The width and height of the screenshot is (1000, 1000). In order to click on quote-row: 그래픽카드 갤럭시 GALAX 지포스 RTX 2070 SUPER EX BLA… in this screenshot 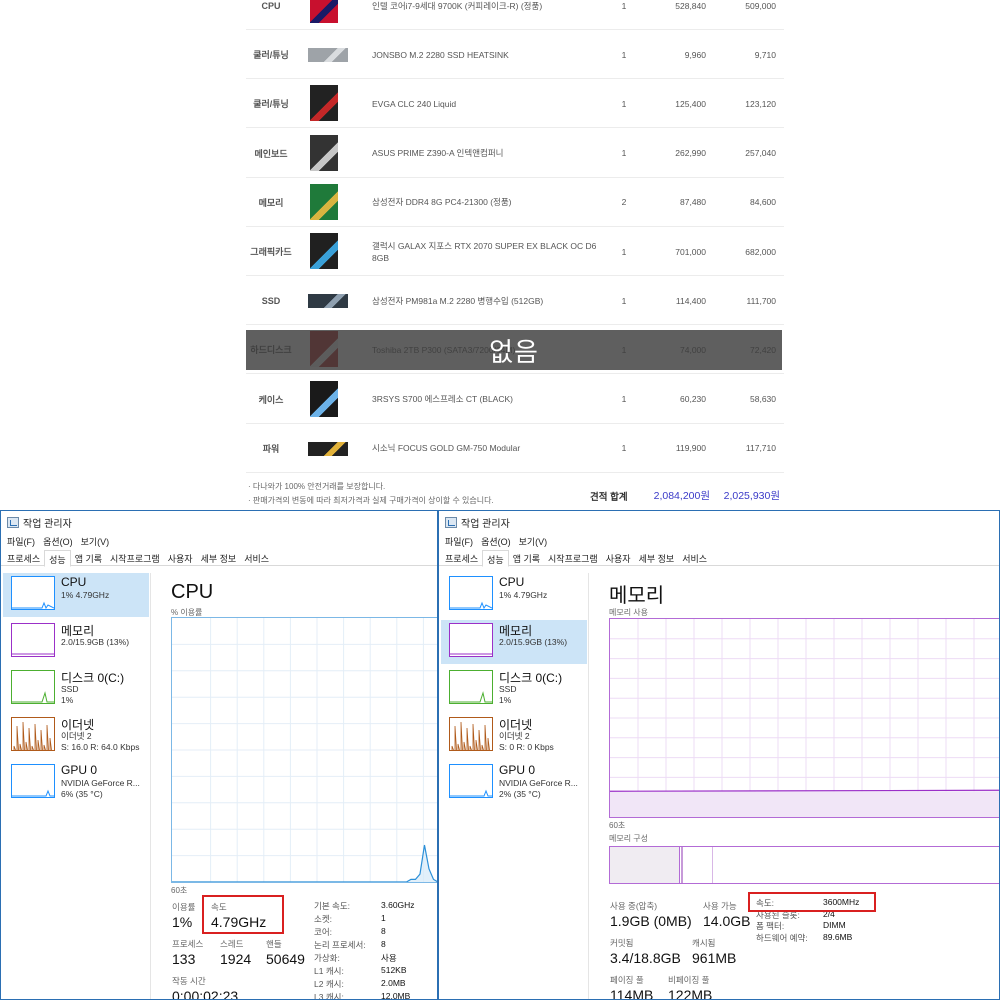, I will do `click(515, 251)`.